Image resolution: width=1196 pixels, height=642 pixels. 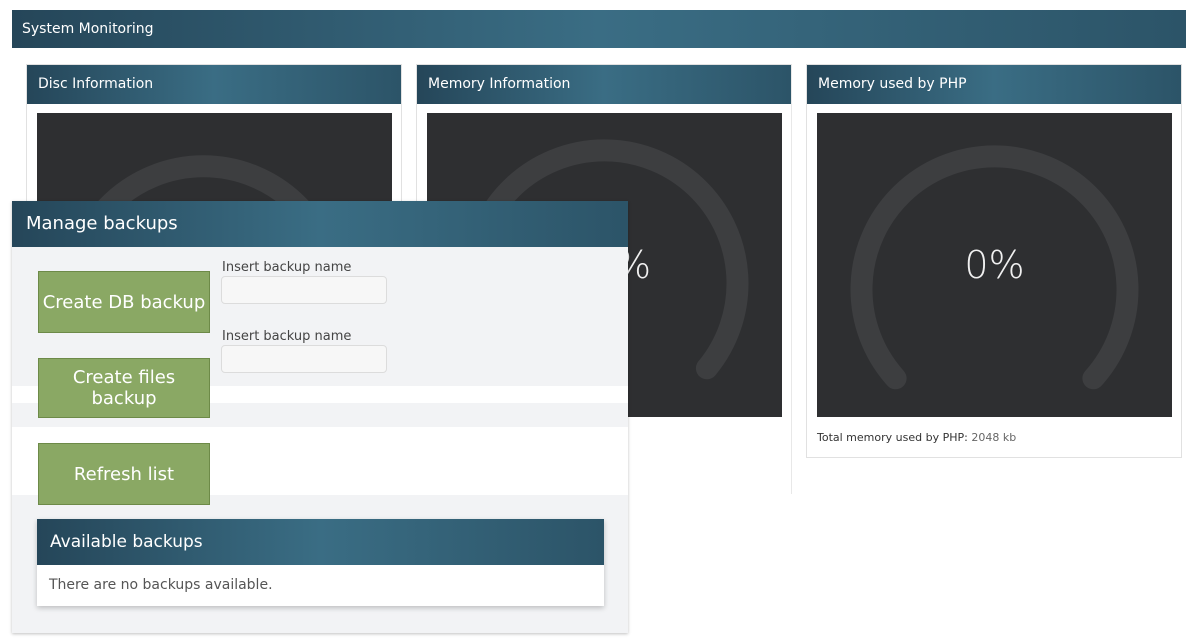 I want to click on available-backups-empty-message: There are no backups available., so click(x=161, y=585).